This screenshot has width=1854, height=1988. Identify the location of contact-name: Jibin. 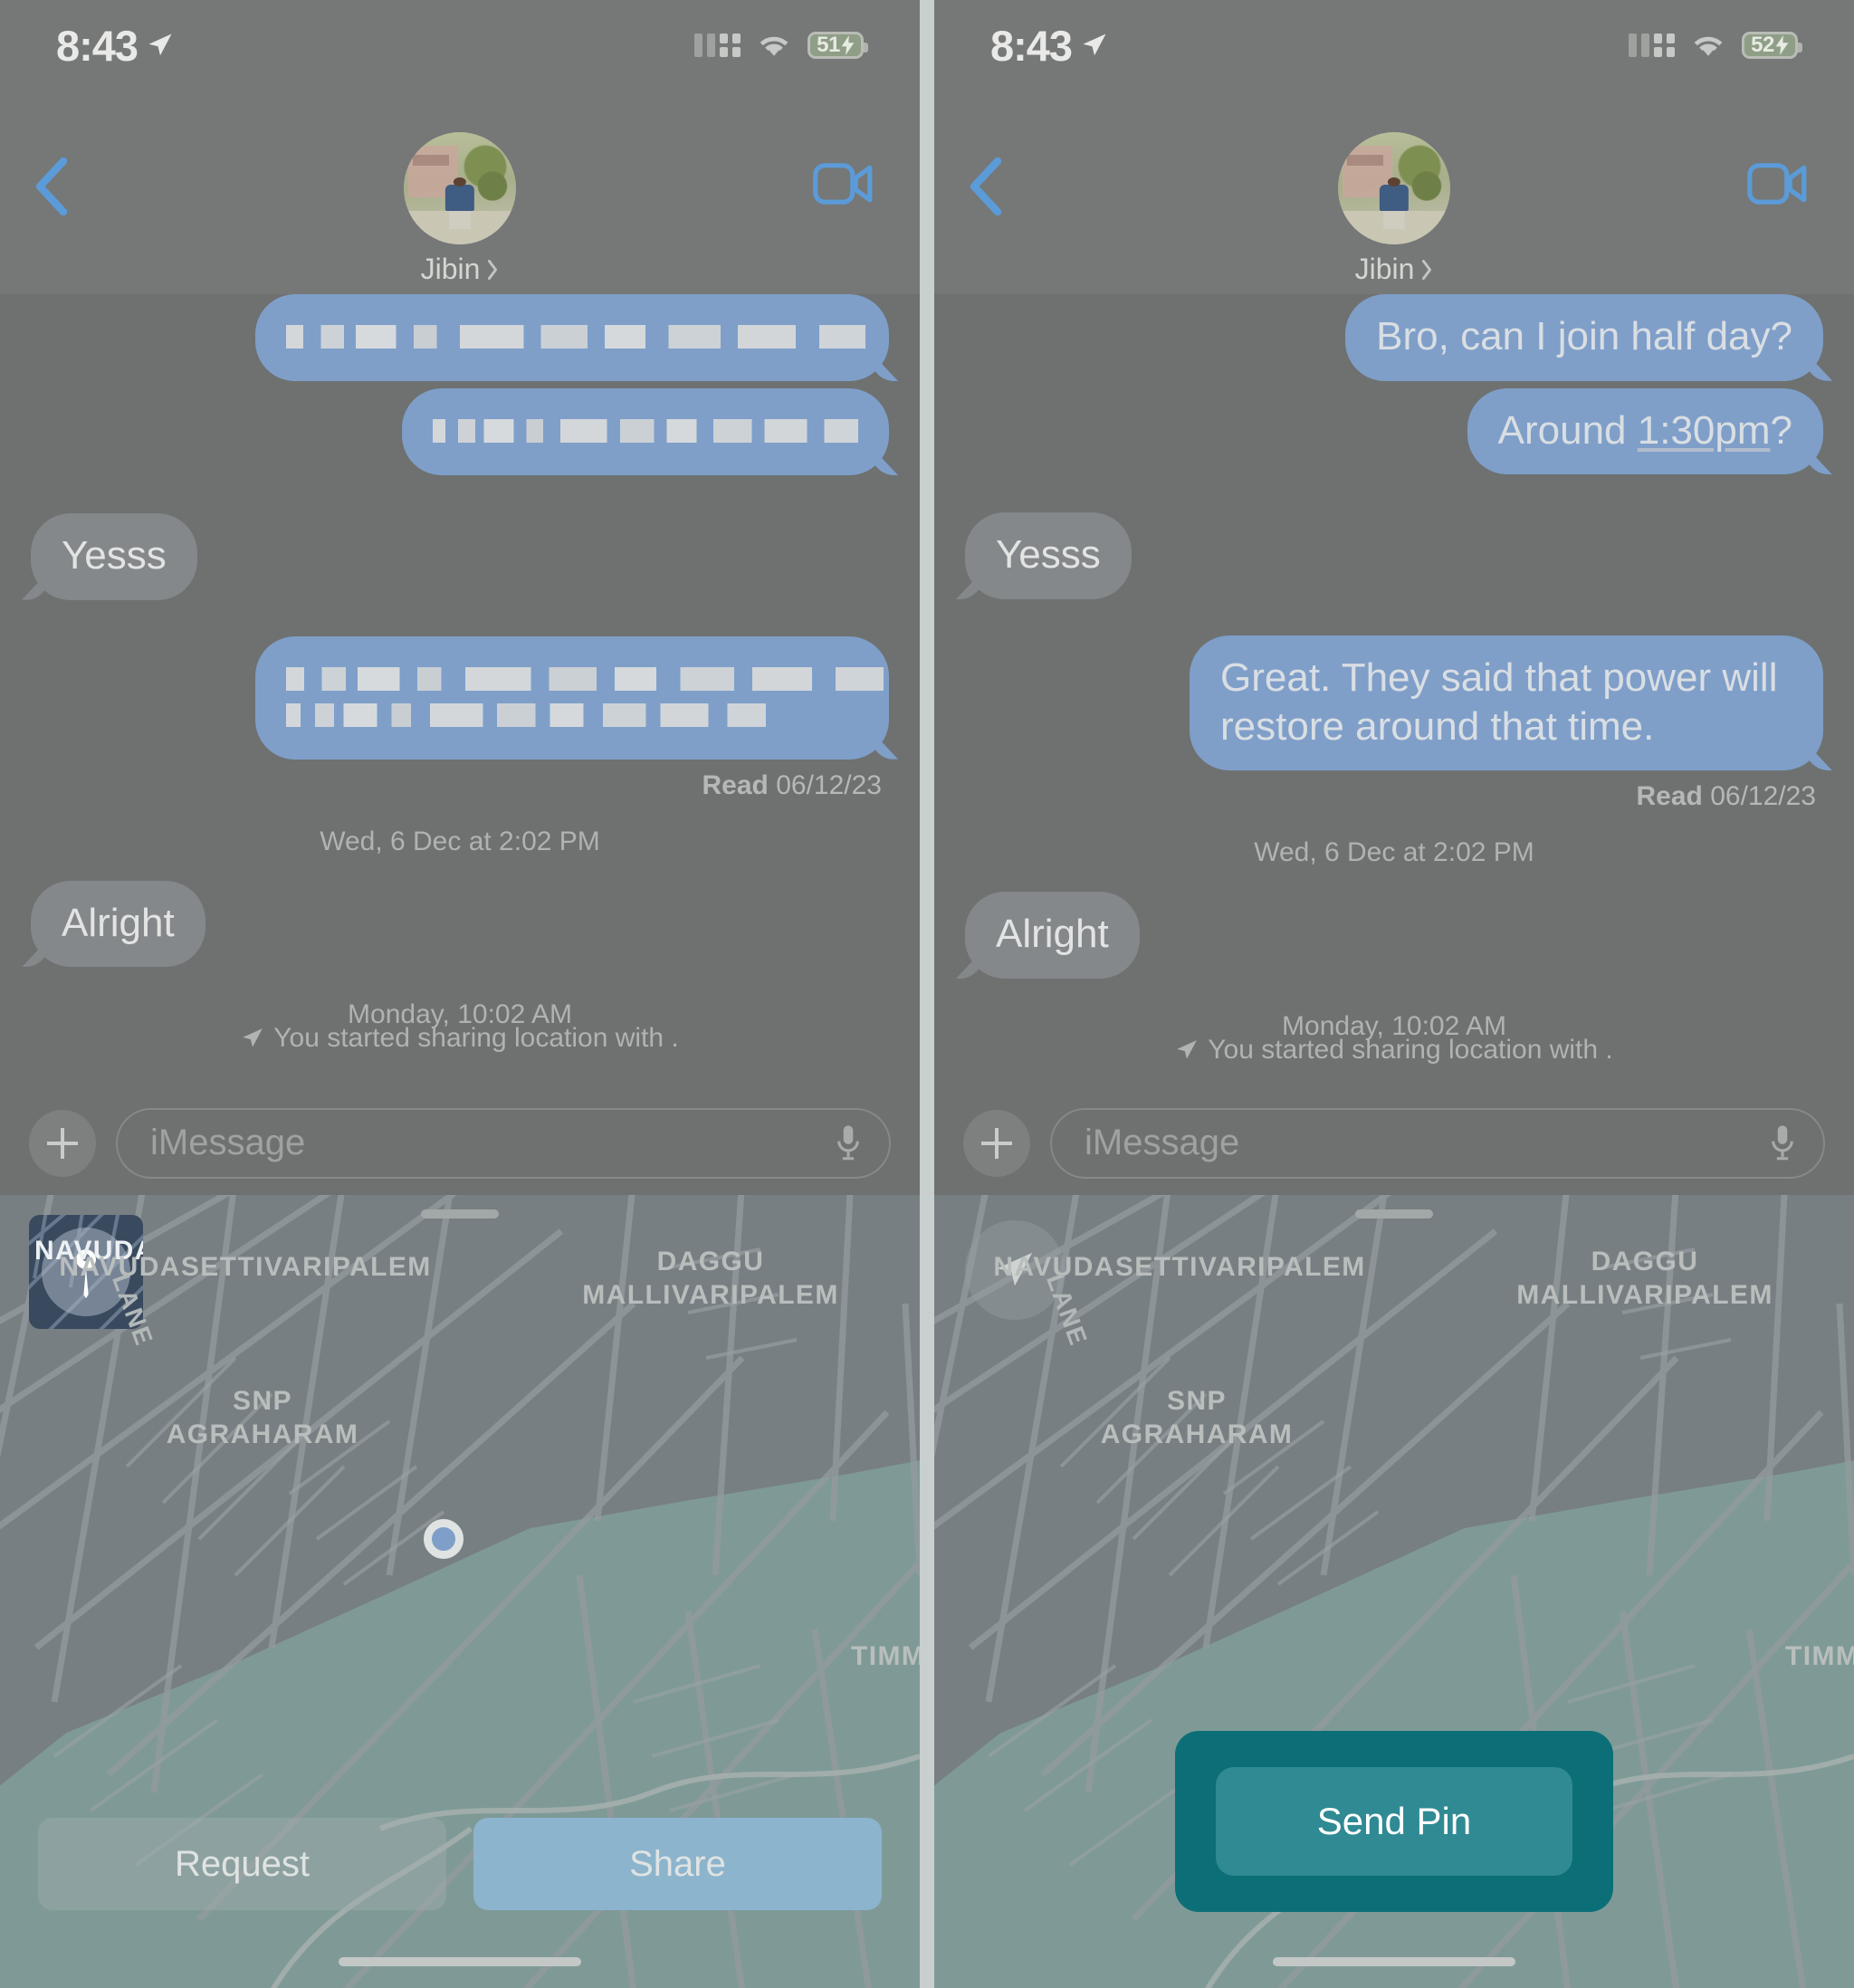
(1384, 269).